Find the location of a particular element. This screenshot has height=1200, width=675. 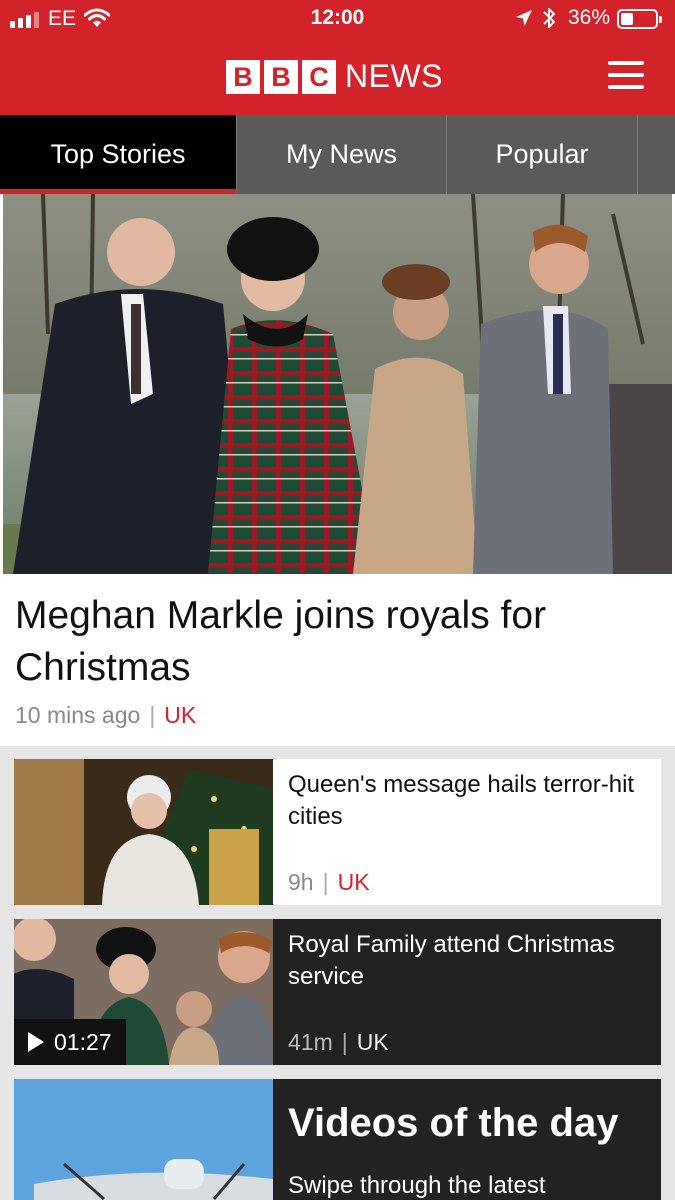

story-timestamp: 9h is located at coordinates (301, 882).